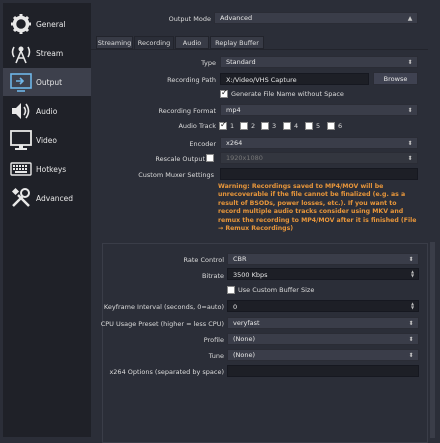 The height and width of the screenshot is (443, 440). What do you see at coordinates (287, 94) in the screenshot?
I see `nospace-label: Generate File Name without Space` at bounding box center [287, 94].